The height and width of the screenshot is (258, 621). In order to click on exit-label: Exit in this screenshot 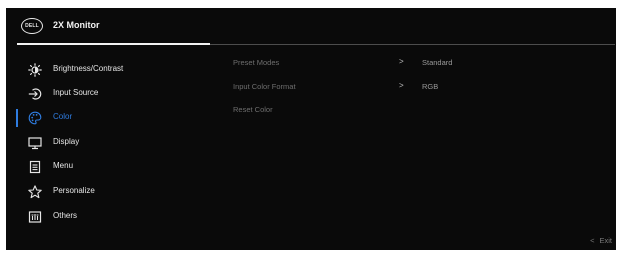, I will do `click(605, 240)`.